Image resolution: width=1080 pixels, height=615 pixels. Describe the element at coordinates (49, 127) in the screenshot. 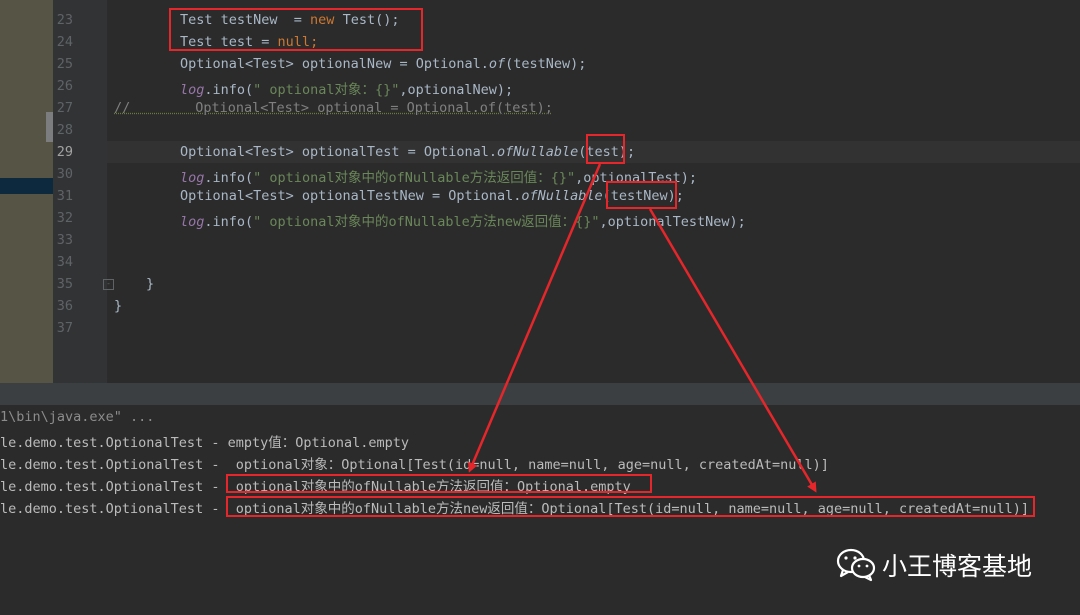

I see `panel-scroll-thumb` at that location.